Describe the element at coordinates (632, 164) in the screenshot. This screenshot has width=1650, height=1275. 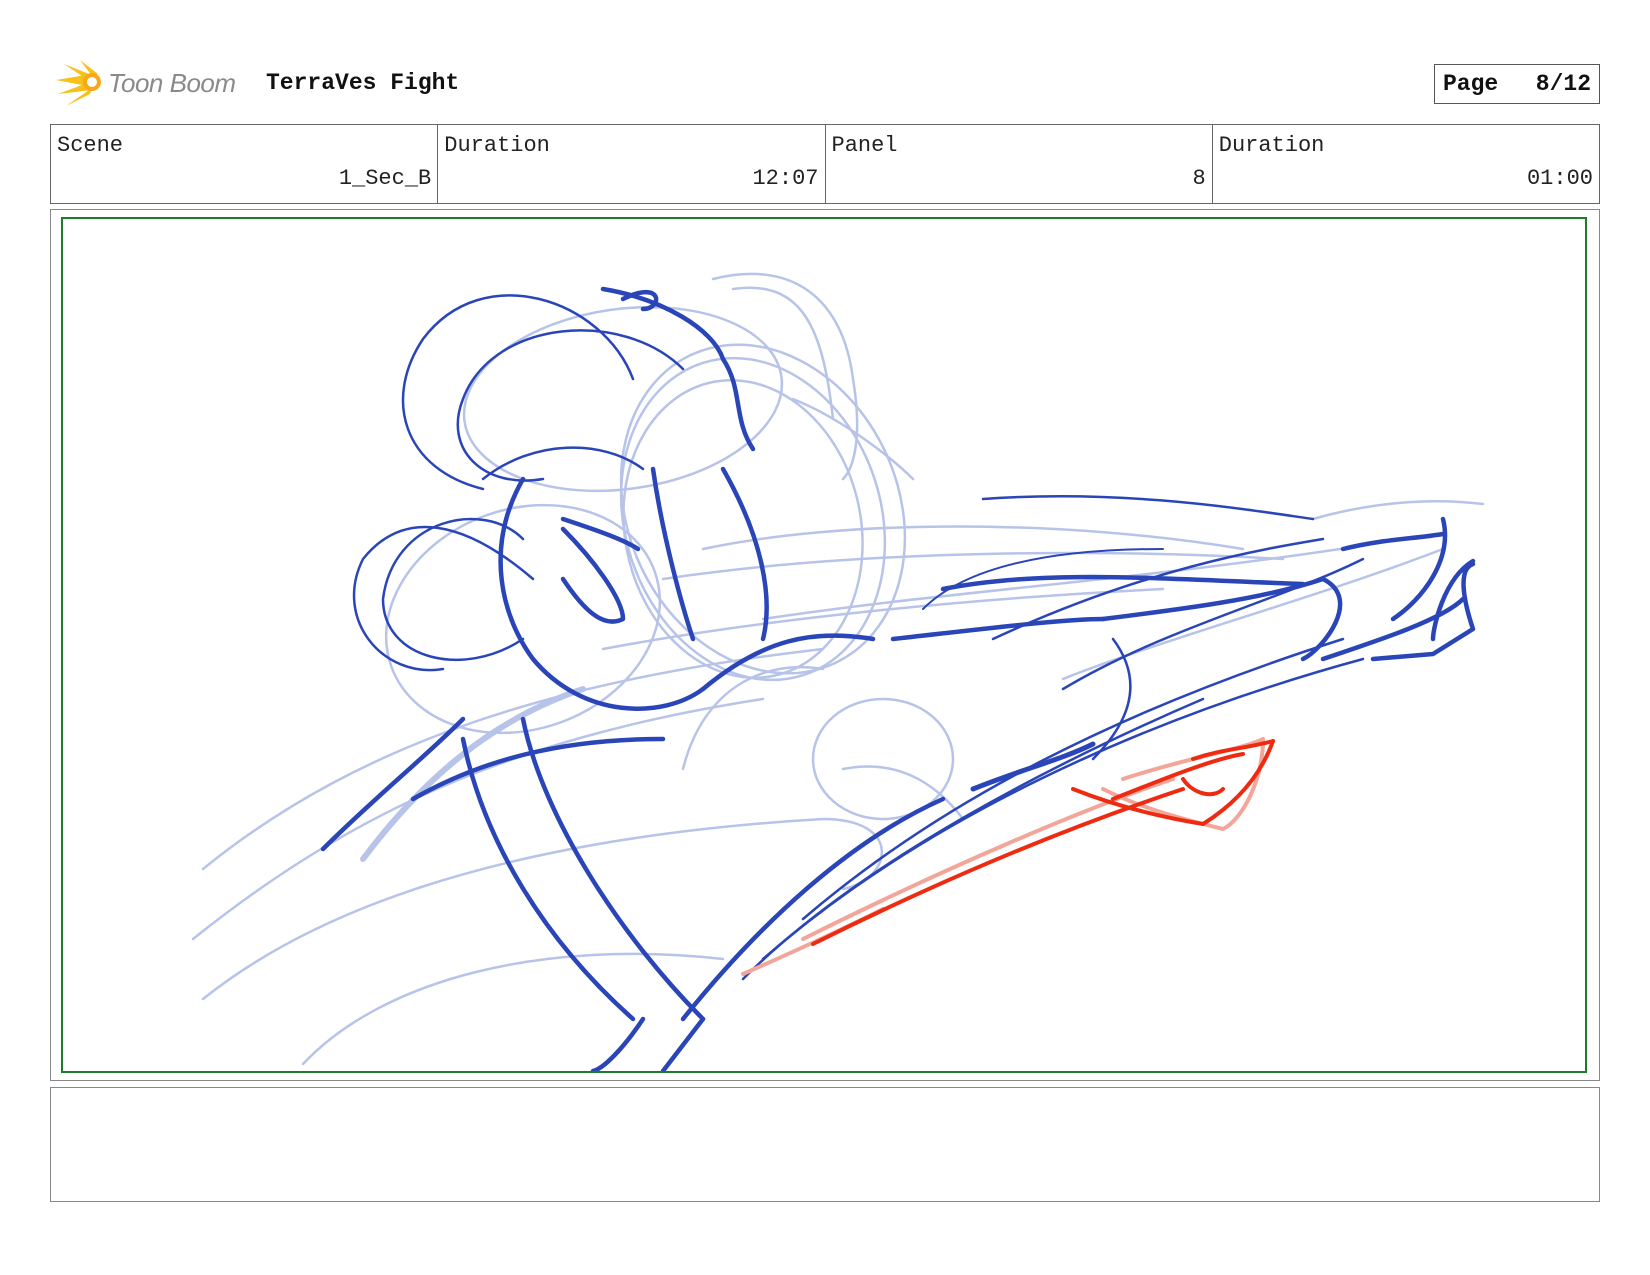
I see `scene-duration-cell: Duration 12:07` at that location.